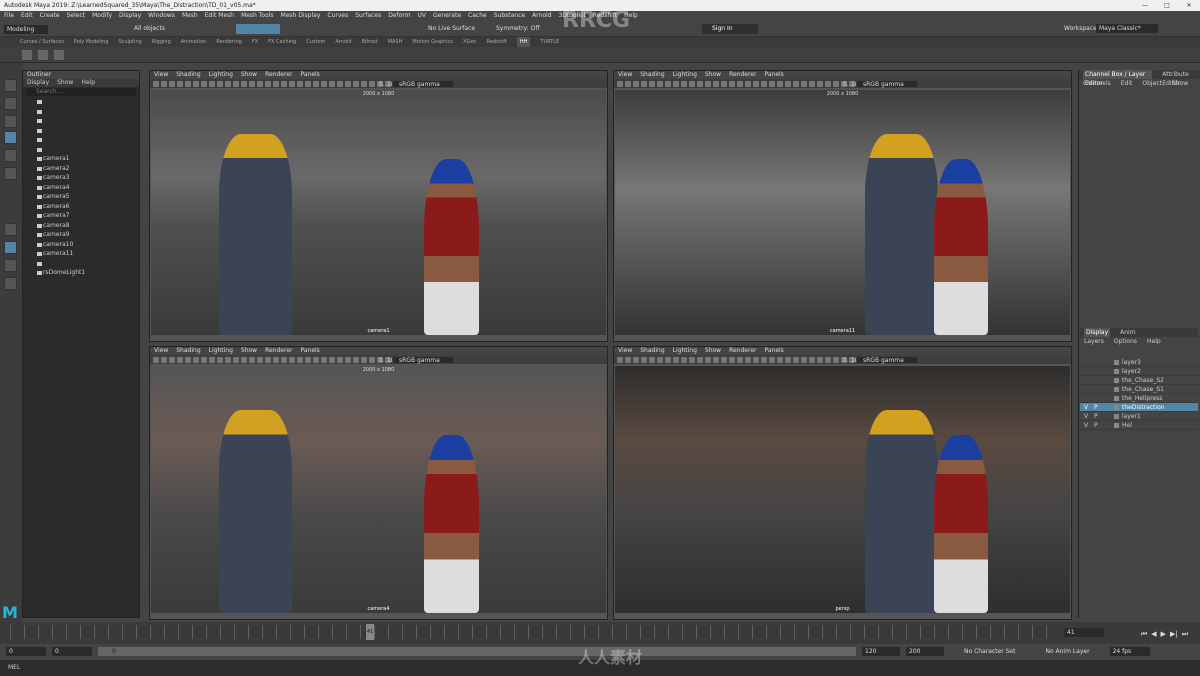 The width and height of the screenshot is (1200, 676). I want to click on all-objects-label: All objects, so click(149, 28).